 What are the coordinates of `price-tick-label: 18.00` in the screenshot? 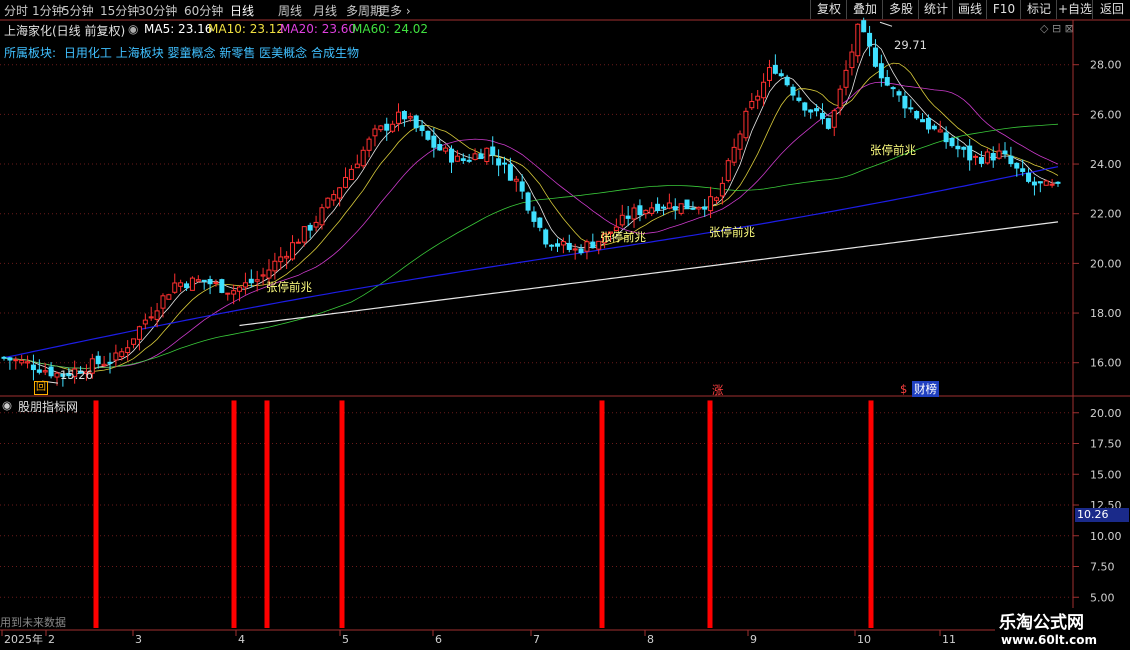 It's located at (1106, 313).